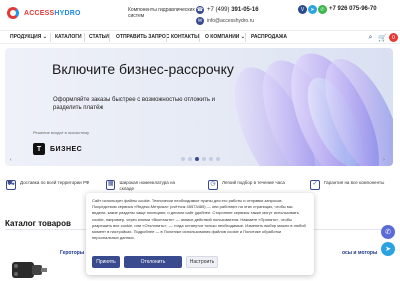  What do you see at coordinates (11, 185) in the screenshot?
I see `truck-icon: ⛟` at bounding box center [11, 185].